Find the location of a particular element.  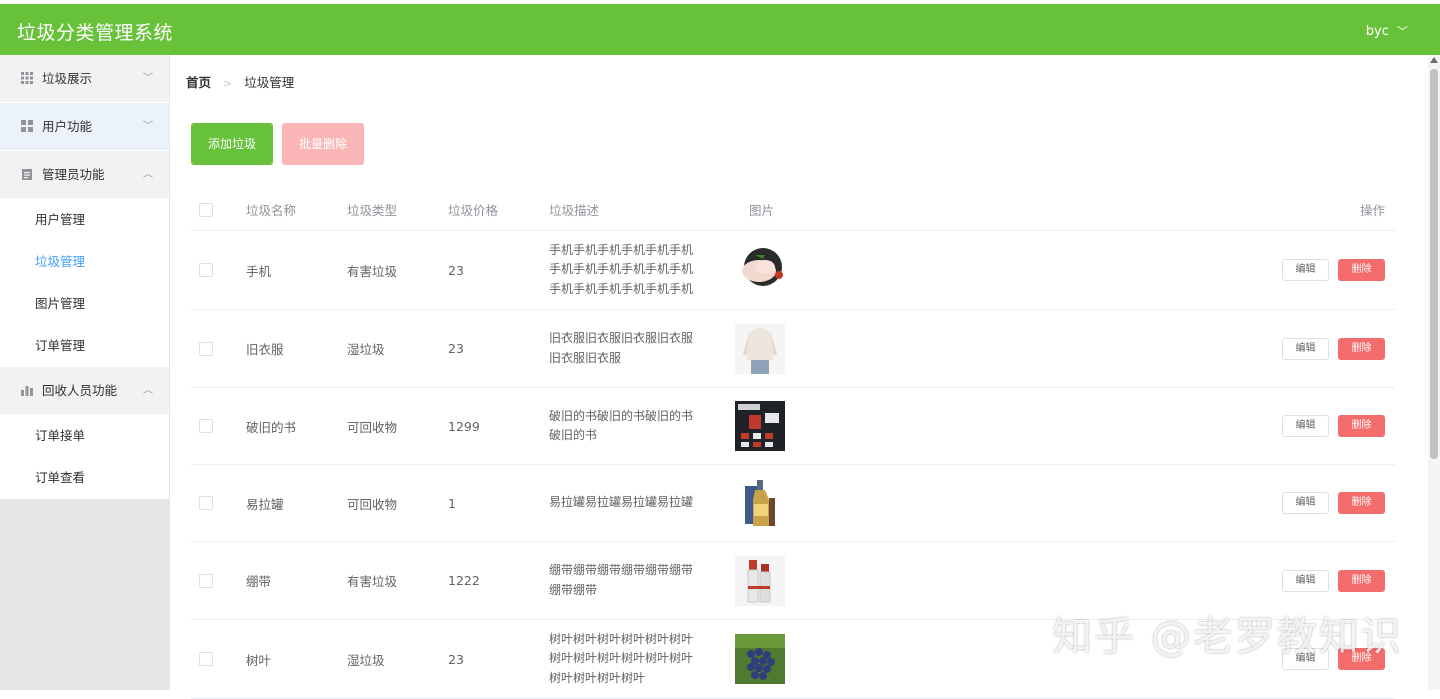

user-menu: byc ﹀ is located at coordinates (1387, 31).